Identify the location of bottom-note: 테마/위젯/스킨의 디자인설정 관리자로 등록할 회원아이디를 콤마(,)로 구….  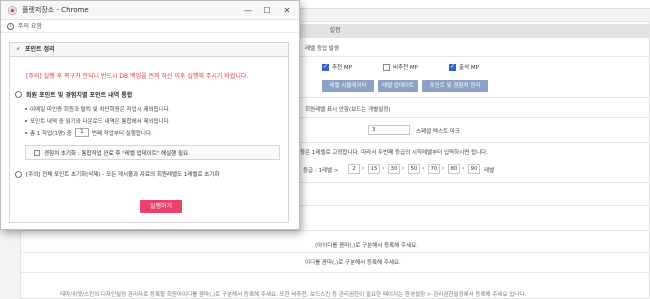
(293, 295).